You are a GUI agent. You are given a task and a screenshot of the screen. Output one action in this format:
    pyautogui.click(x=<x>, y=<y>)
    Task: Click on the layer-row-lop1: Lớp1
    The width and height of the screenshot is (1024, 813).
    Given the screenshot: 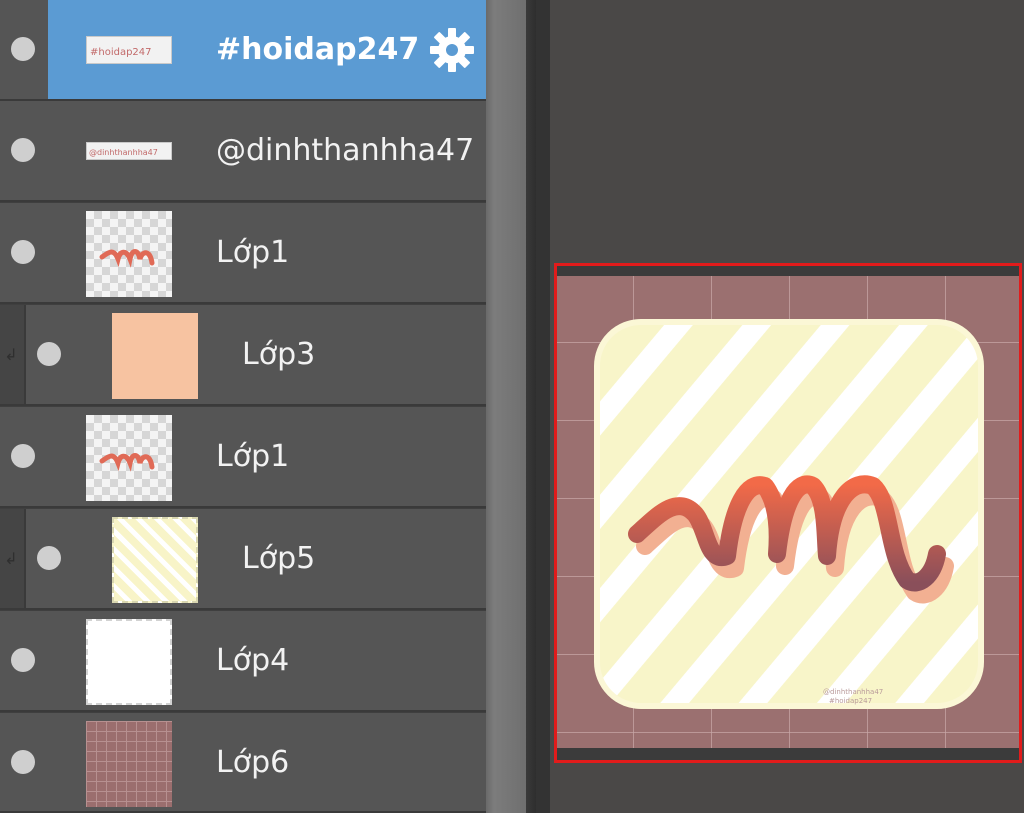 What is the action you would take?
    pyautogui.click(x=243, y=253)
    